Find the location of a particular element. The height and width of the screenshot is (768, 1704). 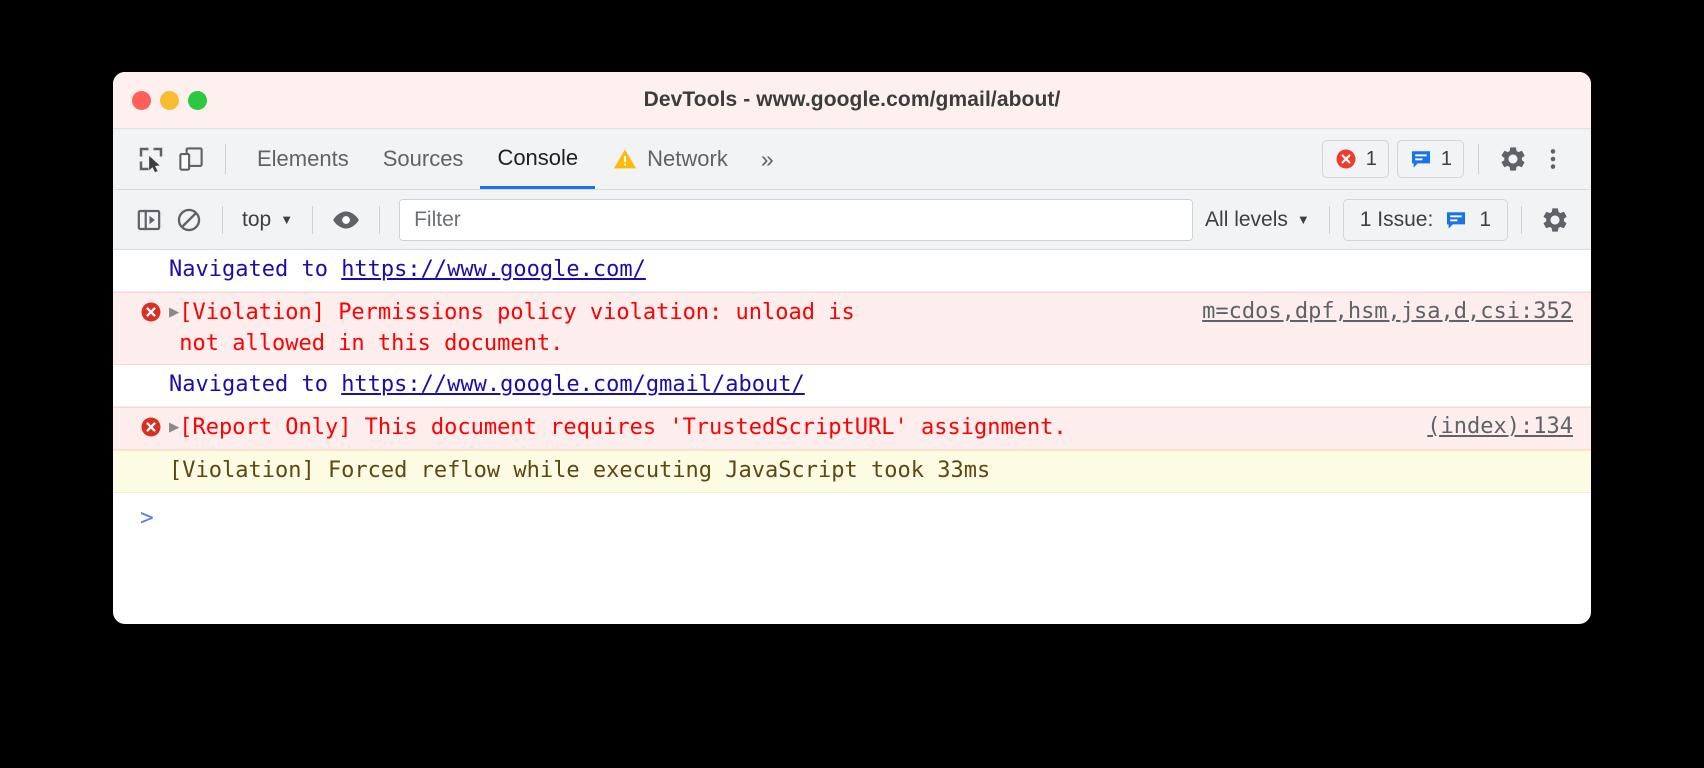

maximize-window-button is located at coordinates (197, 100).